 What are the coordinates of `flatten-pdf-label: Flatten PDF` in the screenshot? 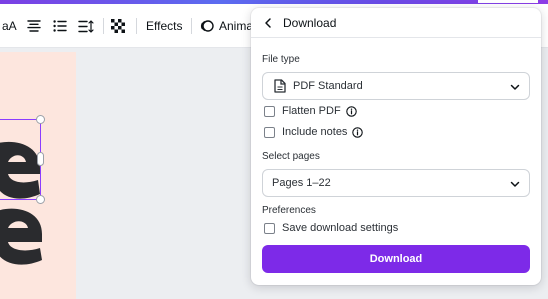 It's located at (311, 111).